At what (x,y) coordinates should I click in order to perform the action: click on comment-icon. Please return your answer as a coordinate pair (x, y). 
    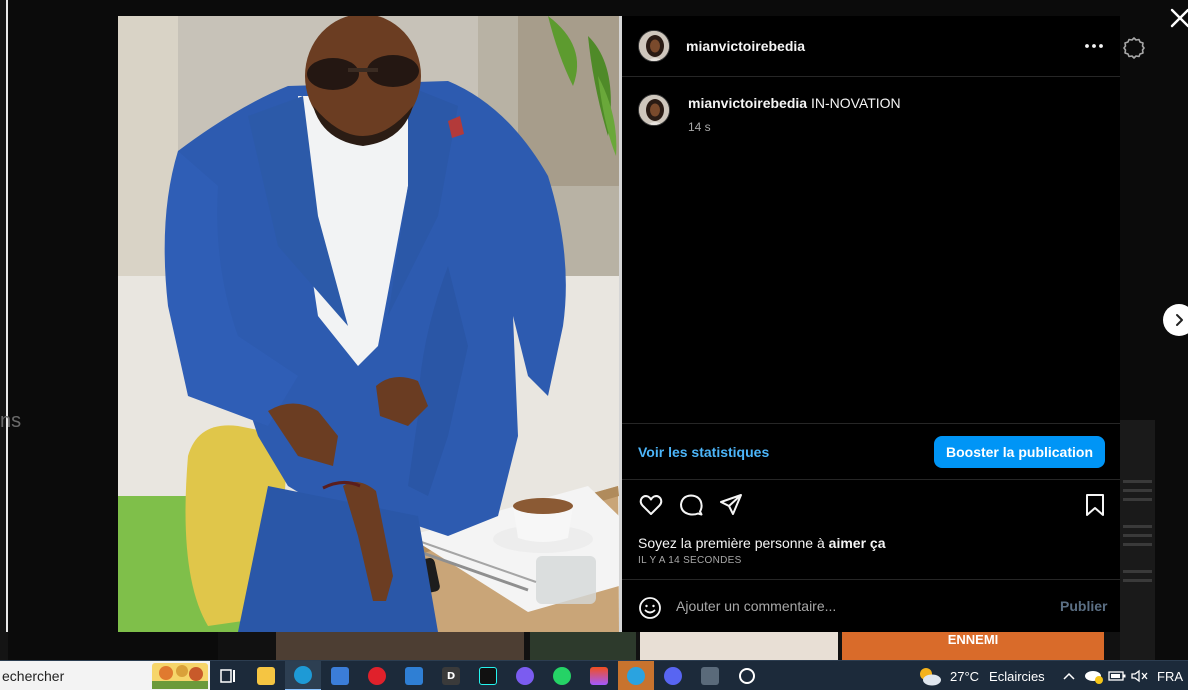
    Looking at the image, I should click on (691, 505).